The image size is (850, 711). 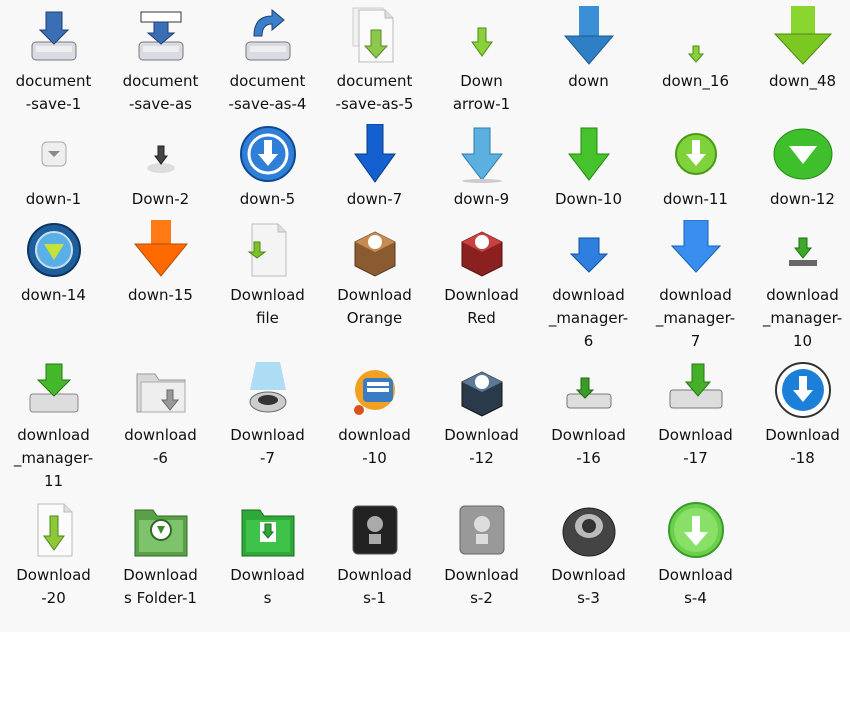 I want to click on file-item: Download s-1, so click(x=374, y=555).